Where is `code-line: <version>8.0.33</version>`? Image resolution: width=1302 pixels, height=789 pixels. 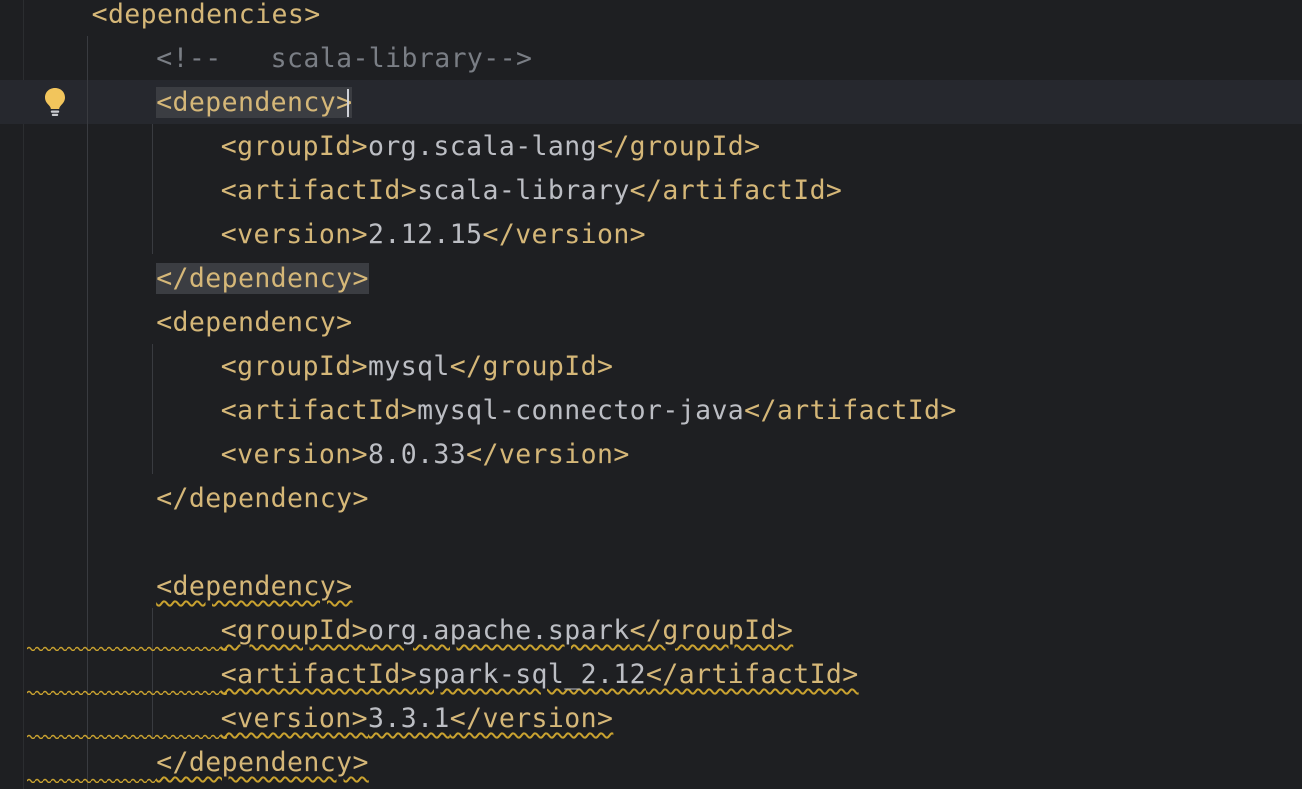 code-line: <version>8.0.33</version> is located at coordinates (425, 455).